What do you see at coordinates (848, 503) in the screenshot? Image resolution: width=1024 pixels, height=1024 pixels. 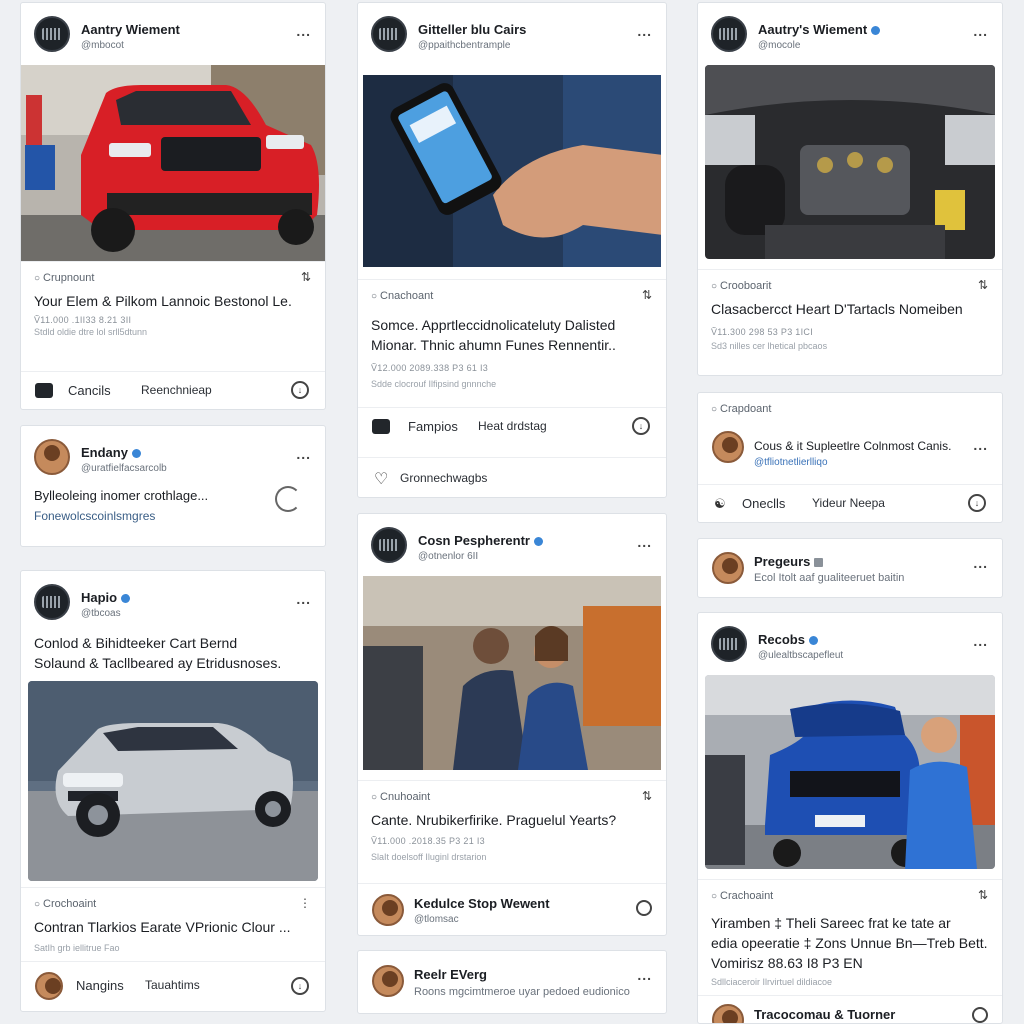 I see `view-button: Yideur Neepa` at bounding box center [848, 503].